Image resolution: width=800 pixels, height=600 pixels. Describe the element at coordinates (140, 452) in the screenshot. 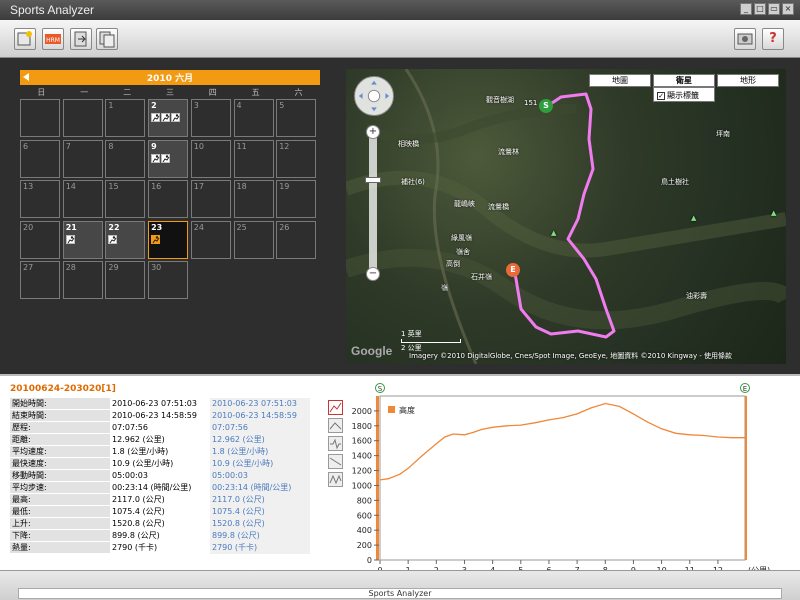

I see `stat-value: 1.8 (公里/小時)` at that location.